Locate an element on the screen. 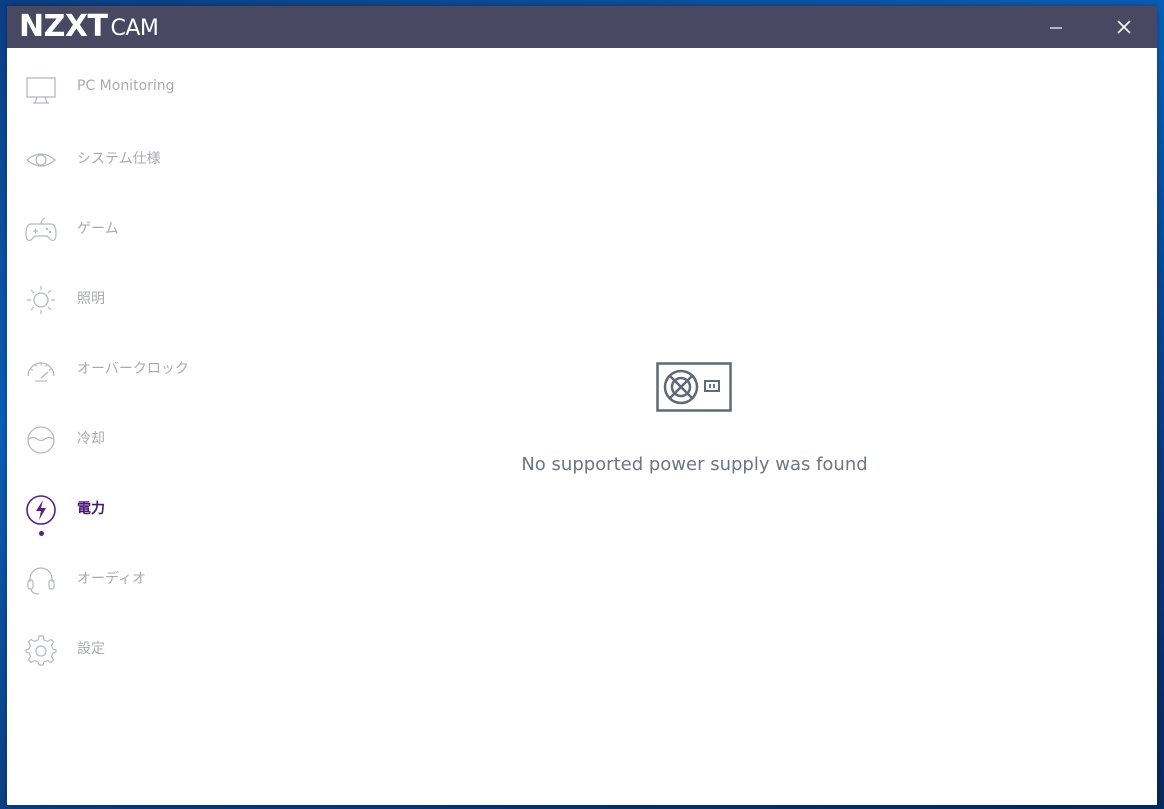 This screenshot has height=809, width=1164. lightning-icon is located at coordinates (41, 510).